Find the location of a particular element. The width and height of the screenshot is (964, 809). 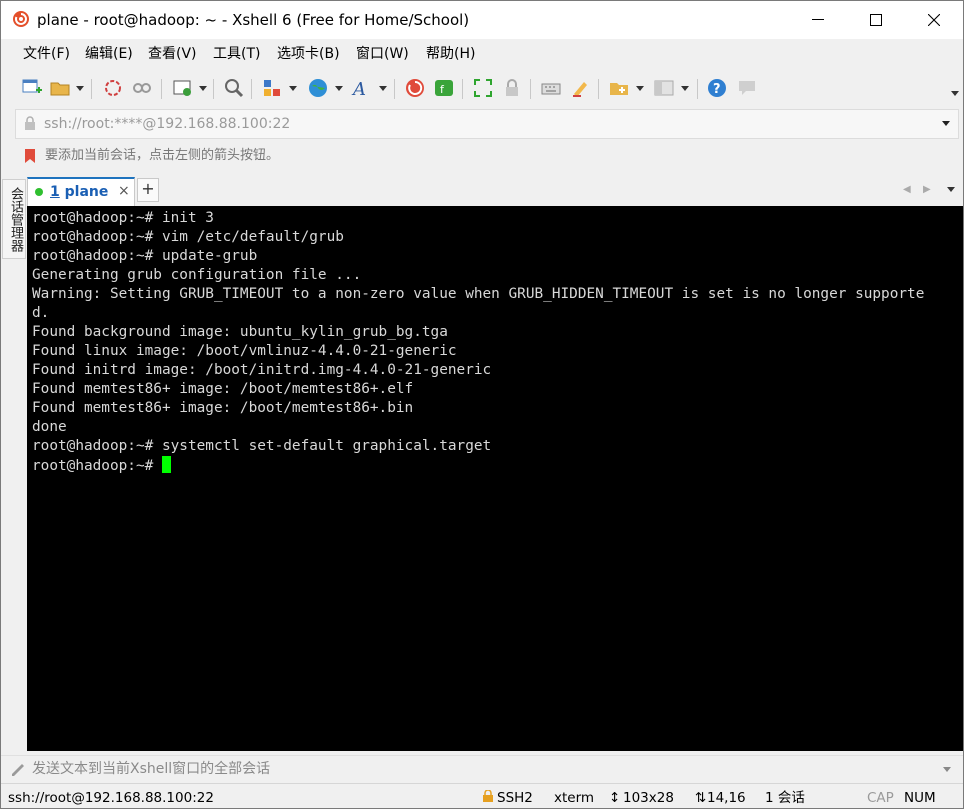

menu-edit: 编辑(E) is located at coordinates (109, 54).